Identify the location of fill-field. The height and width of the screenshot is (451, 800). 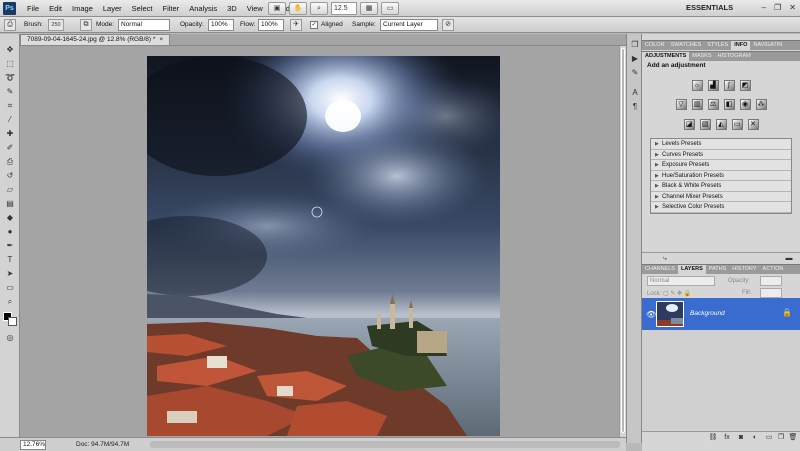
(771, 293).